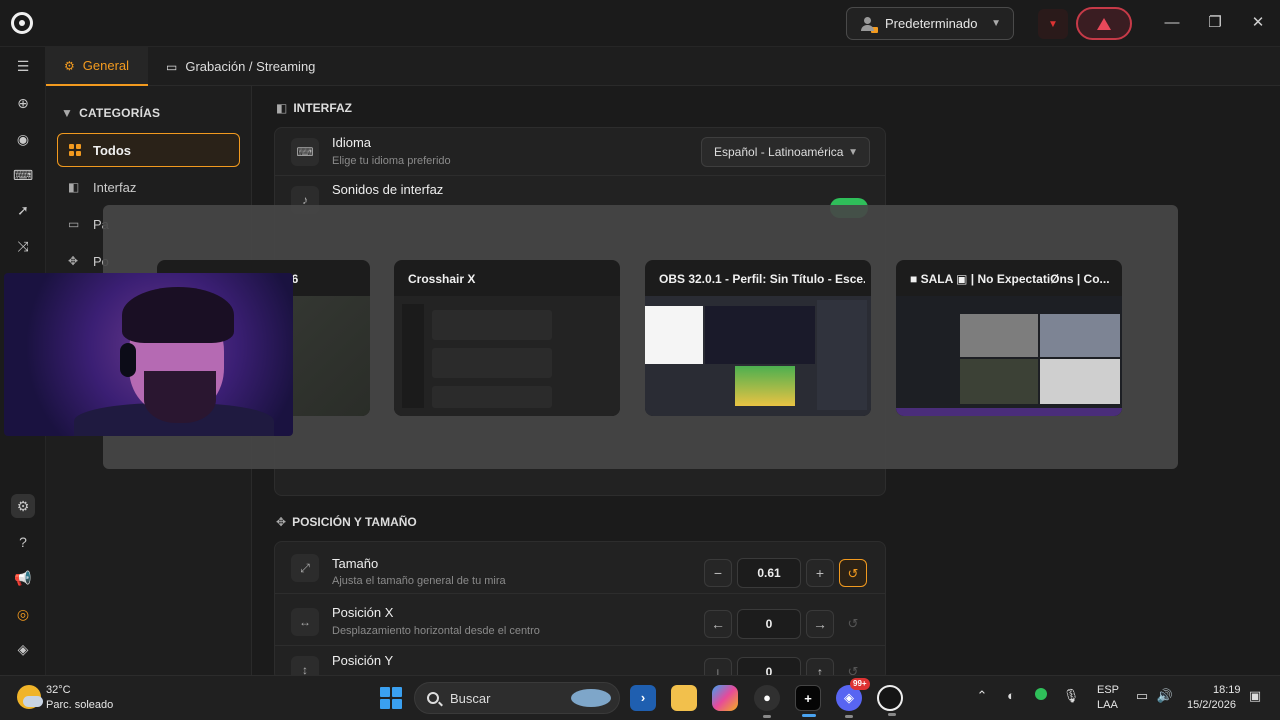  What do you see at coordinates (1108, 690) in the screenshot?
I see `input-language: ESP` at bounding box center [1108, 690].